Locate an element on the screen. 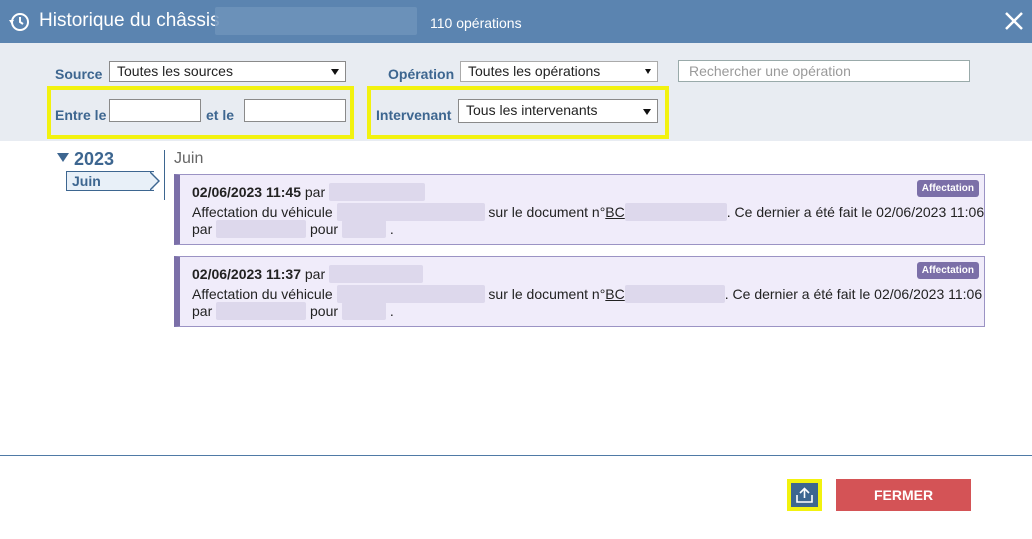  operation-header: 02/06/2023 11:37 par is located at coordinates (308, 274).